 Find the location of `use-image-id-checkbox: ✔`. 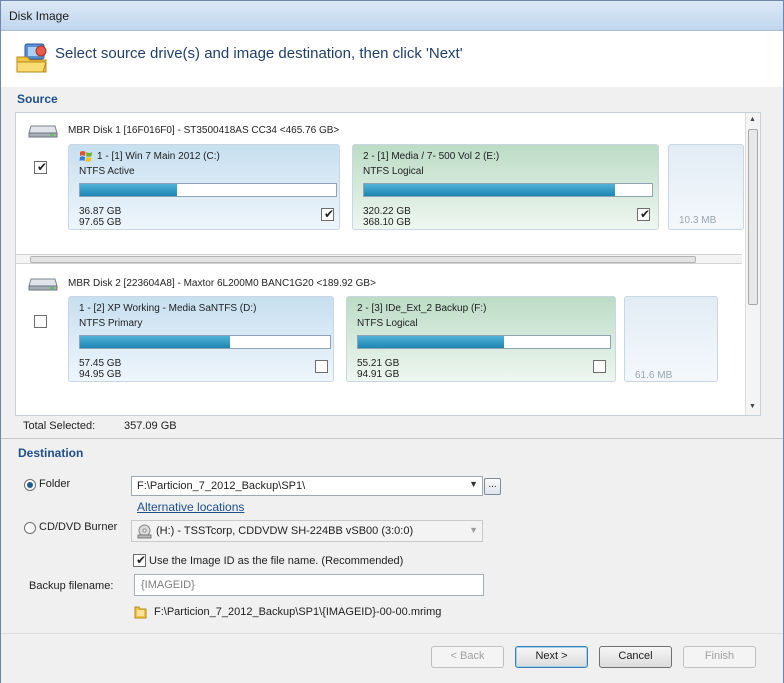

use-image-id-checkbox: ✔ is located at coordinates (140, 560).